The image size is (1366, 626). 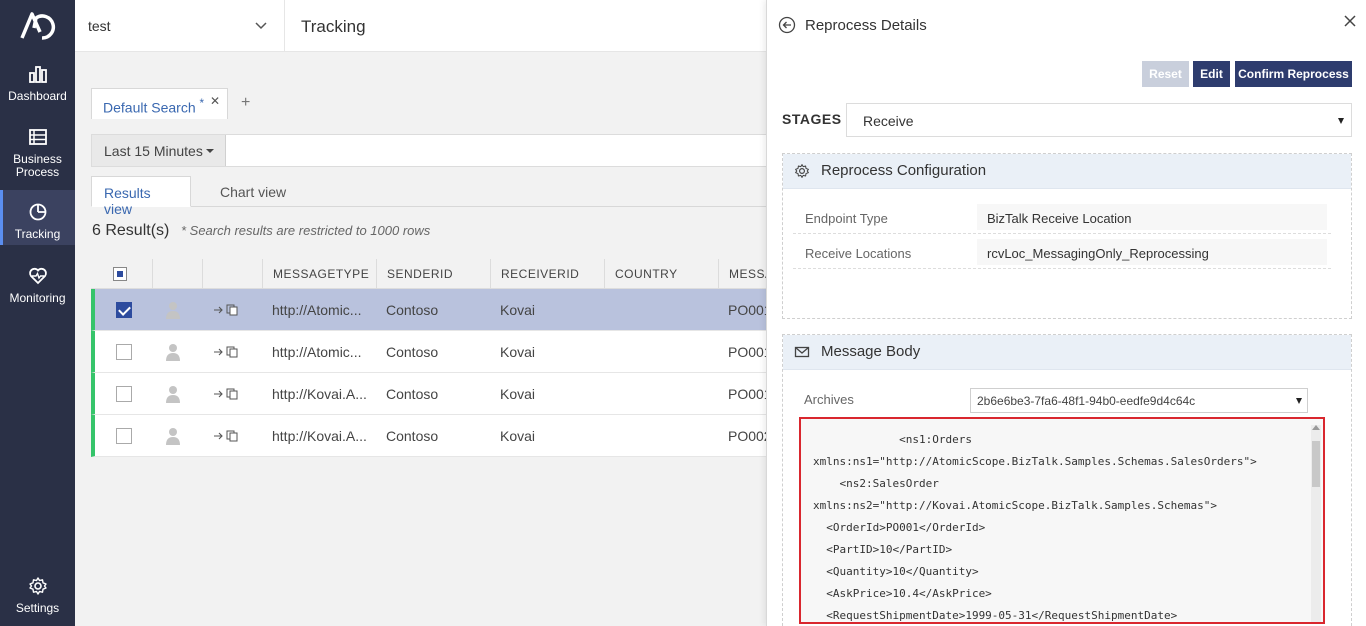 I want to click on sidebar-item-settings: Settings, so click(x=37, y=596).